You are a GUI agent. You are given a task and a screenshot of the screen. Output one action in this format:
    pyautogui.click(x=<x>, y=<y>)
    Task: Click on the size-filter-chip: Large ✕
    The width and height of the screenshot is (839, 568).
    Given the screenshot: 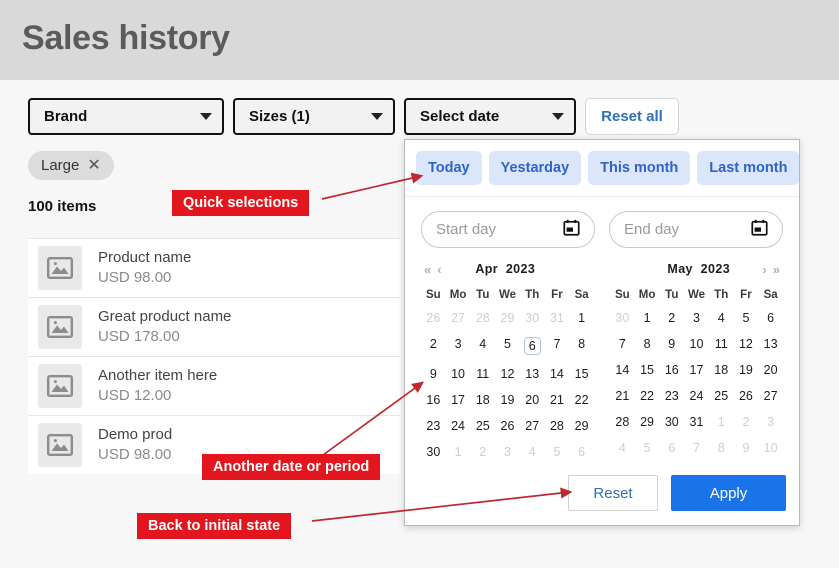 What is the action you would take?
    pyautogui.click(x=71, y=165)
    